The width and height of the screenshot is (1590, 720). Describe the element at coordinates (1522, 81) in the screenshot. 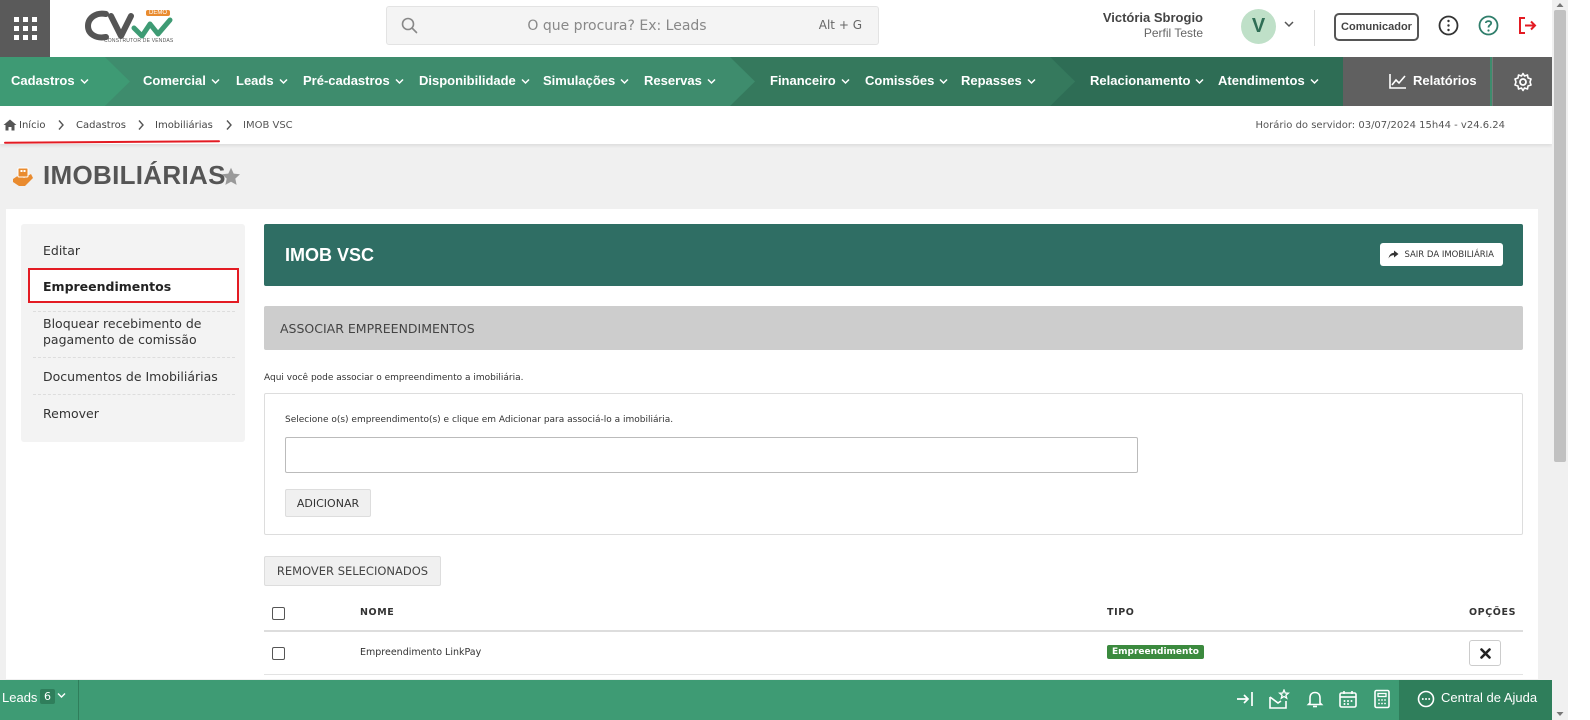

I see `settings-button` at that location.